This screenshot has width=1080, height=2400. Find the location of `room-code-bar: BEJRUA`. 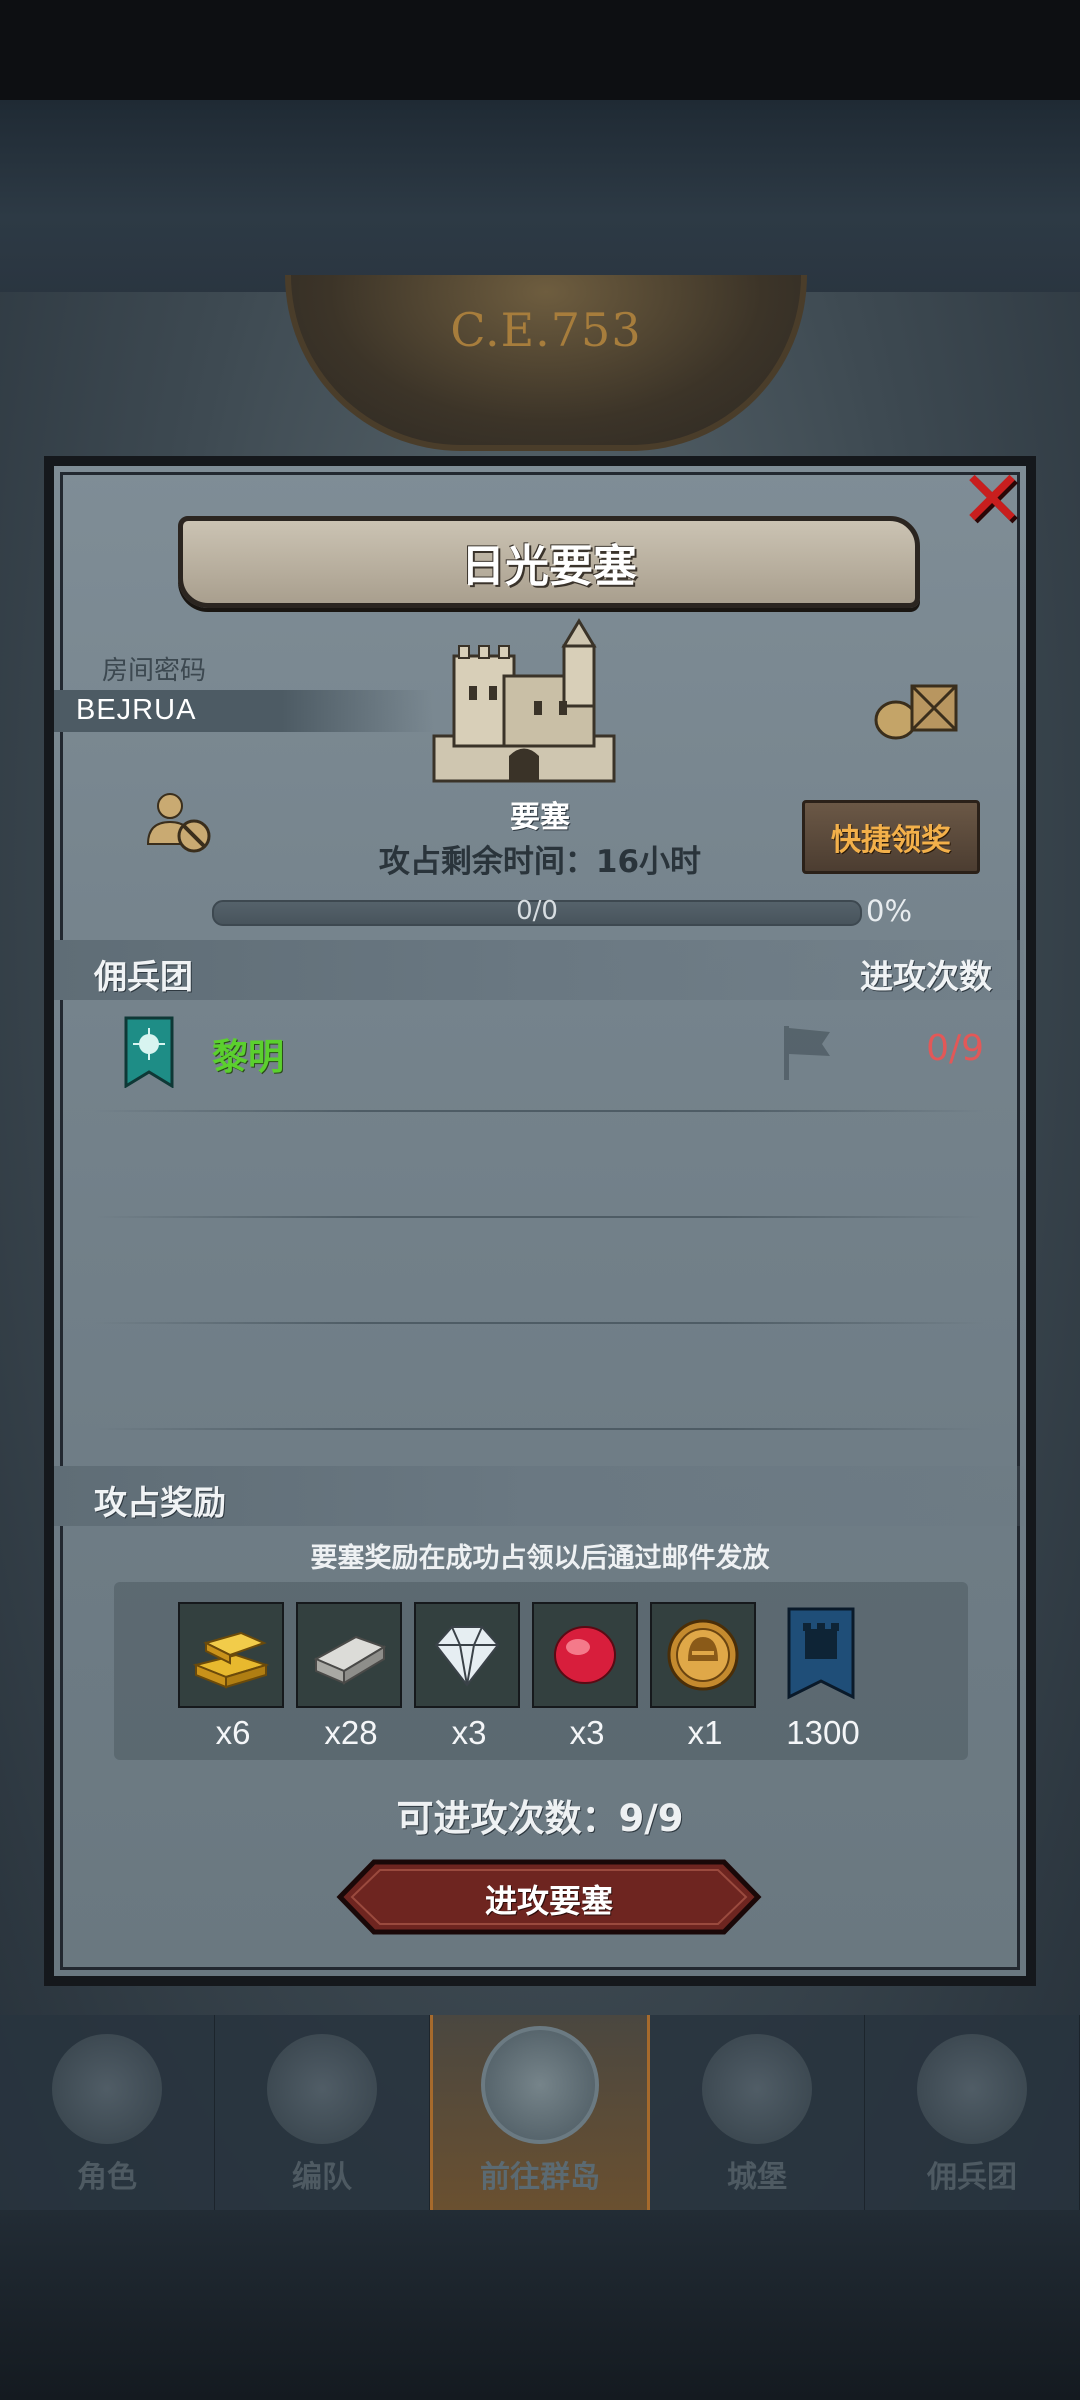

room-code-bar: BEJRUA is located at coordinates (244, 711).